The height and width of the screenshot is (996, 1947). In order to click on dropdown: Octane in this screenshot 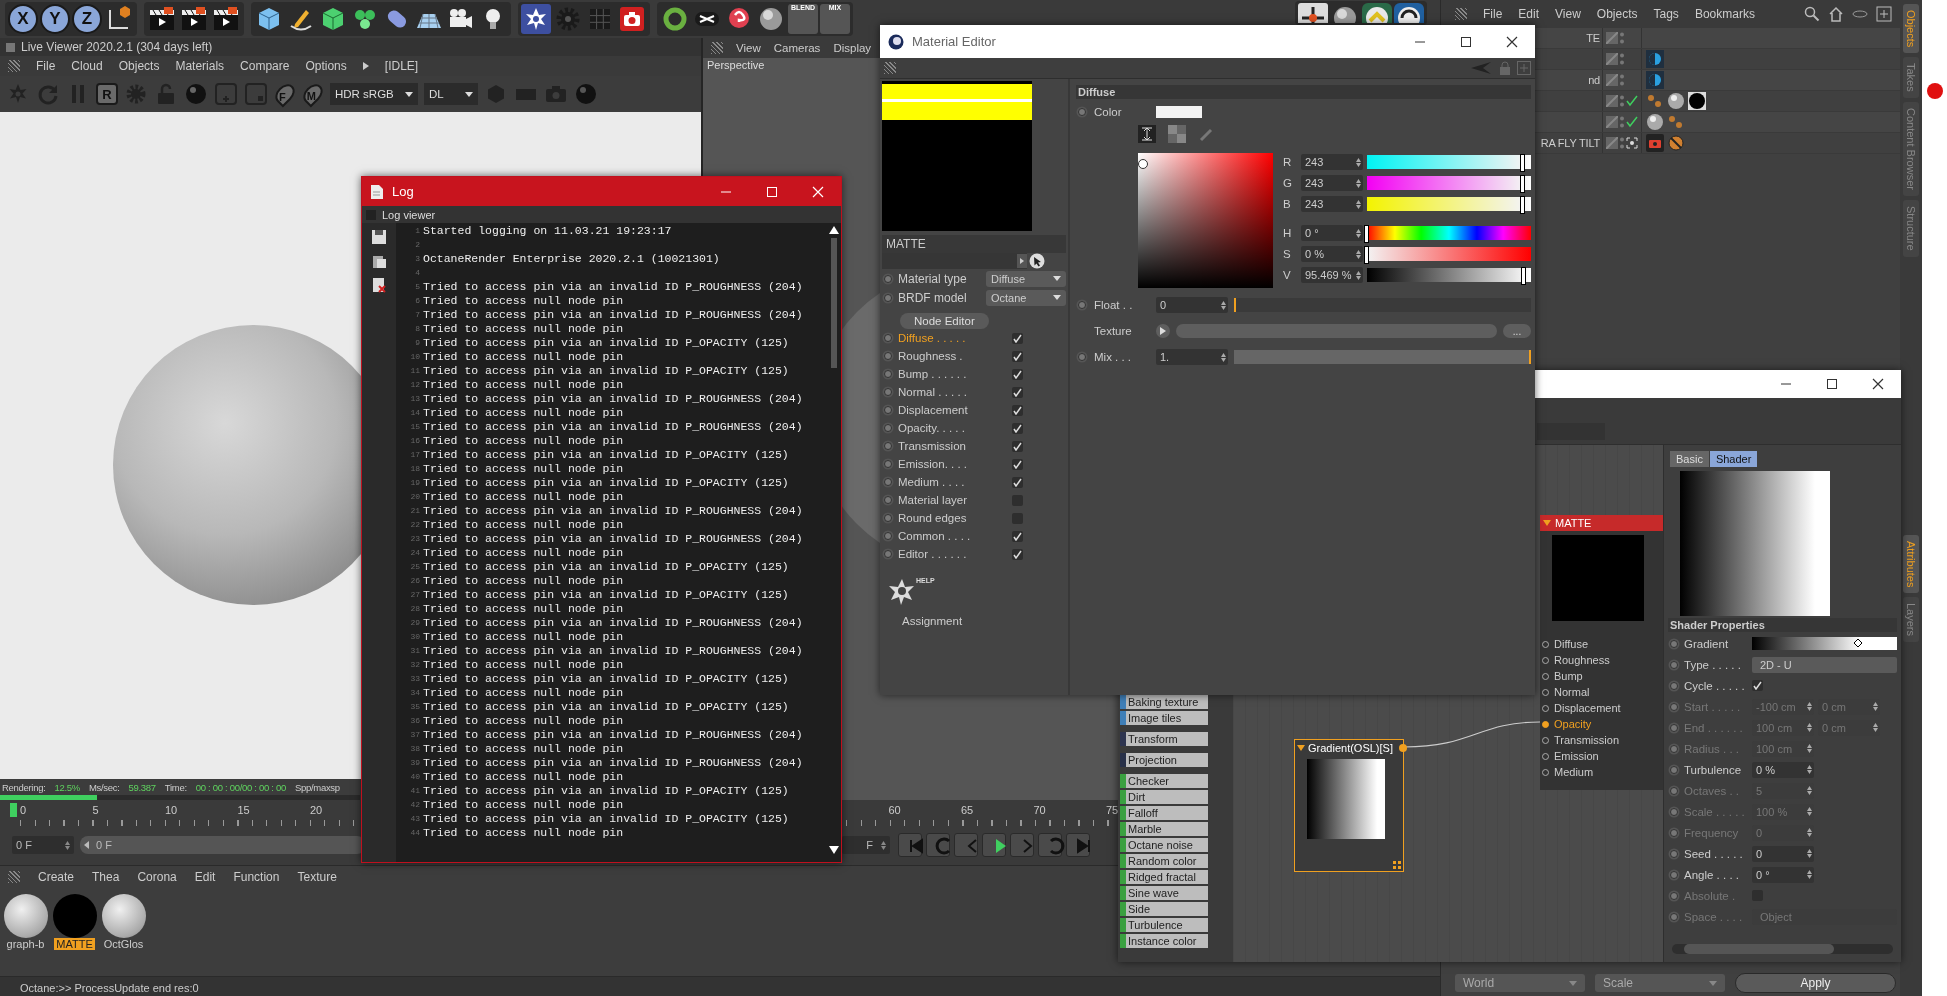, I will do `click(1026, 297)`.